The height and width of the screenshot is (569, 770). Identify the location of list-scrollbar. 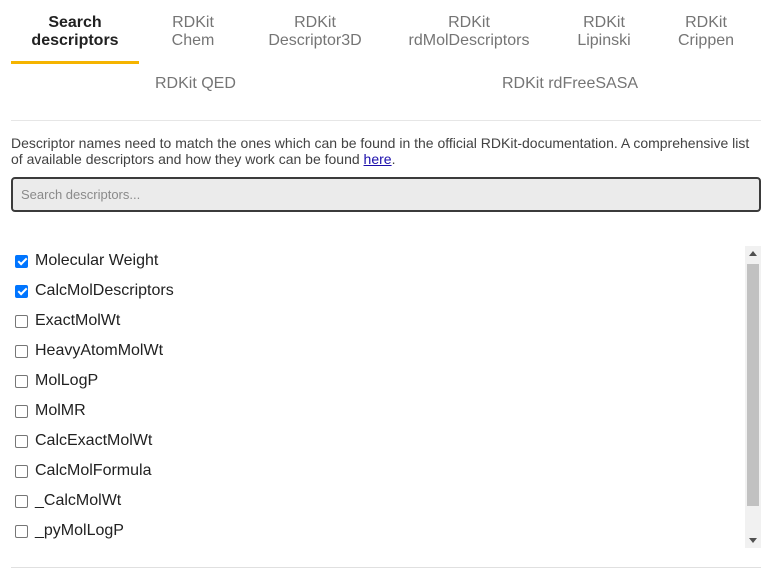
(753, 397).